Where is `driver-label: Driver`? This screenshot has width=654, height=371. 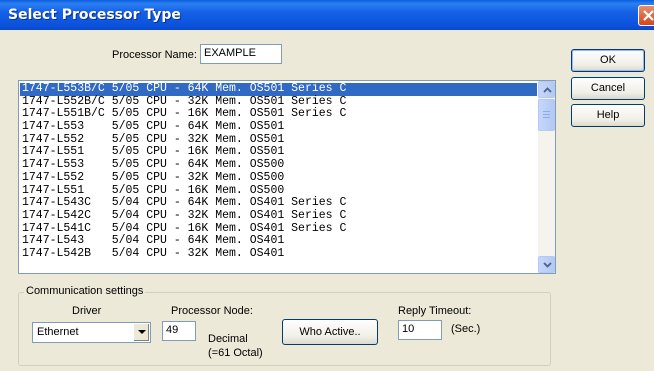 driver-label: Driver is located at coordinates (87, 311).